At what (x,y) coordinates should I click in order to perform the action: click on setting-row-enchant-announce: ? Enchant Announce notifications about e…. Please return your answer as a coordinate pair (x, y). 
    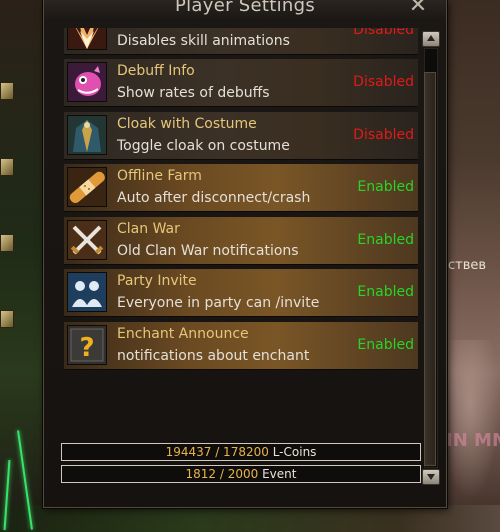
    Looking at the image, I should click on (241, 346).